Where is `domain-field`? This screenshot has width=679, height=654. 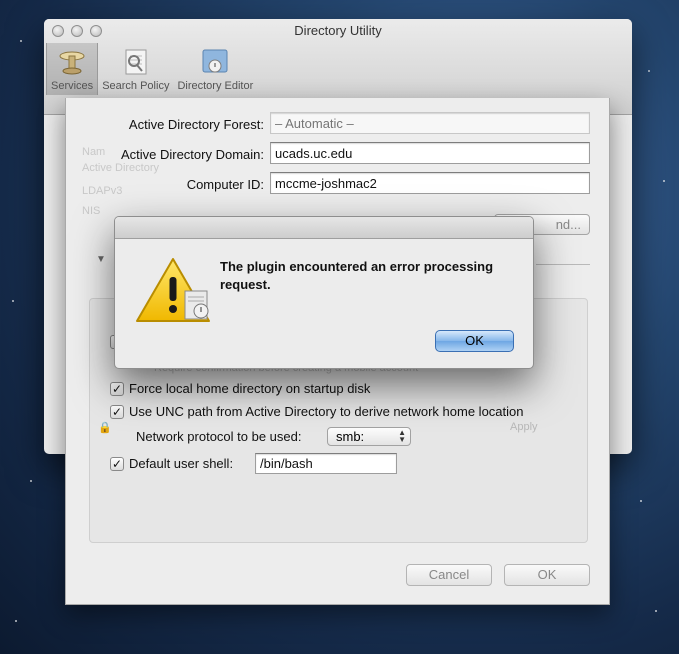
domain-field is located at coordinates (430, 153).